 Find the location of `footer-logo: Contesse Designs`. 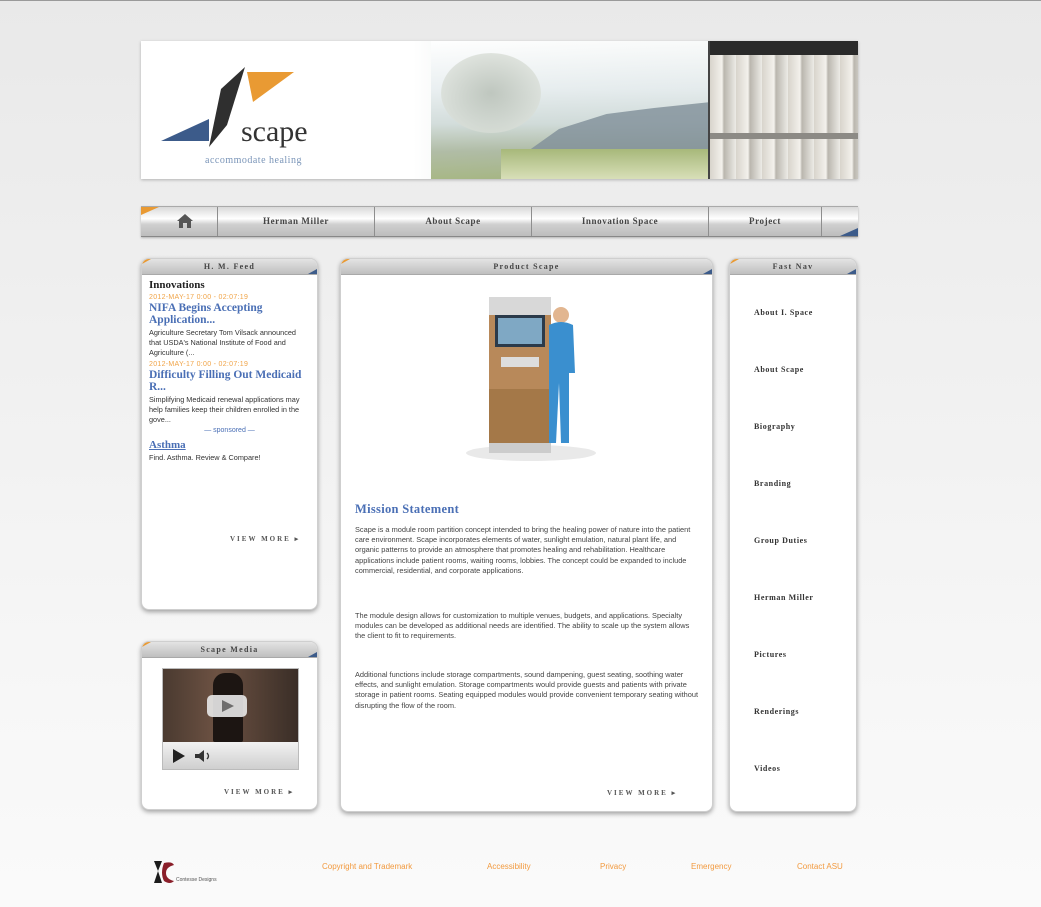

footer-logo: Contesse Designs is located at coordinates (192, 874).